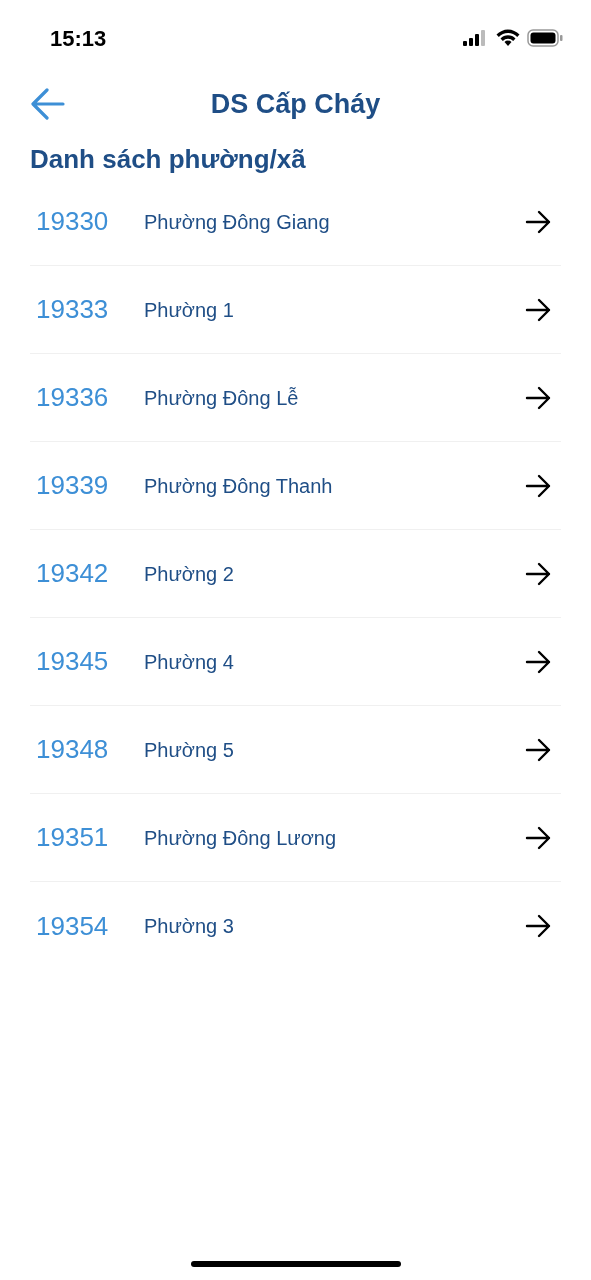 The image size is (591, 1280). I want to click on ward-row: 19330 Phường Đông Giang, so click(295, 222).